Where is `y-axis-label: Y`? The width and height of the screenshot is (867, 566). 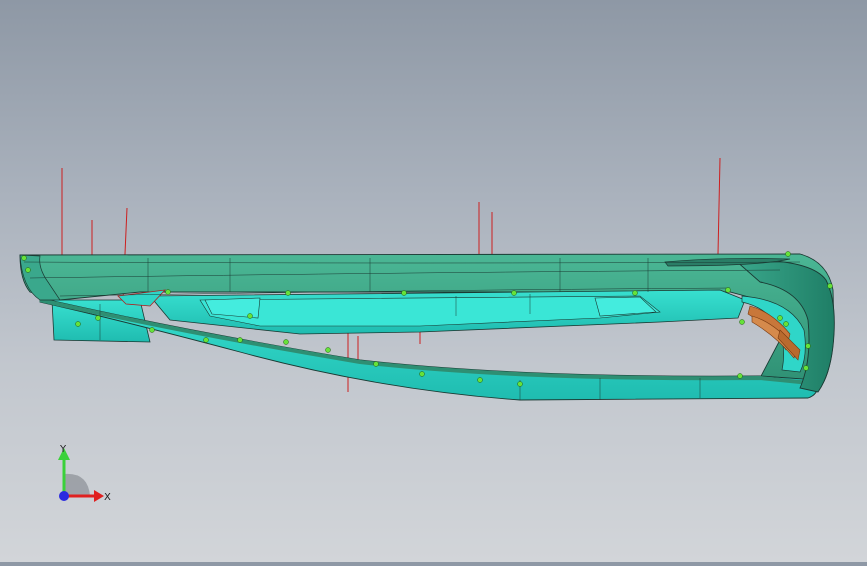
y-axis-label: Y is located at coordinates (63, 449).